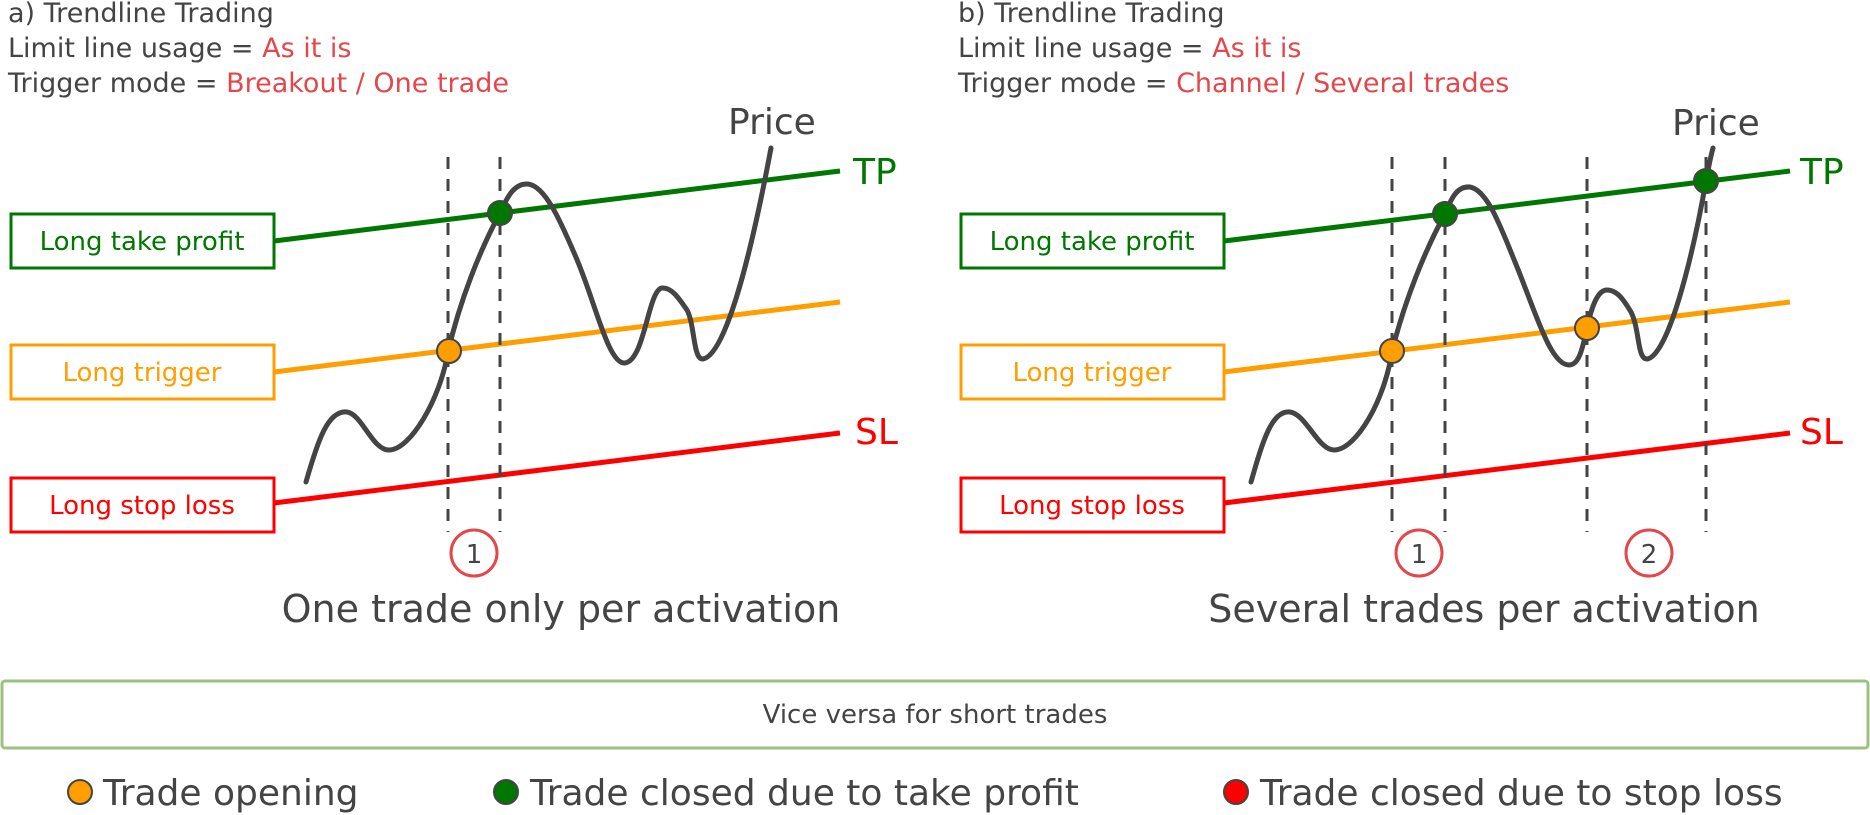  I want to click on legend-trade-opening: Trade opening, so click(230, 793).